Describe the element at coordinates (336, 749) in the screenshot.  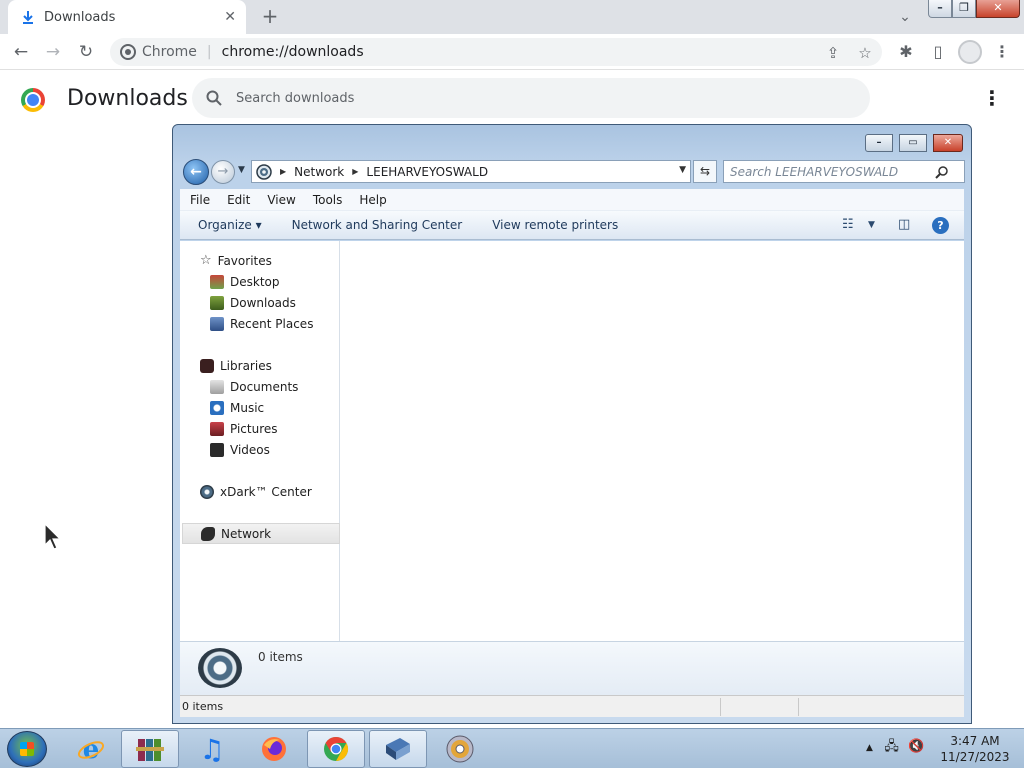
I see `taskbar-chrome-button` at that location.